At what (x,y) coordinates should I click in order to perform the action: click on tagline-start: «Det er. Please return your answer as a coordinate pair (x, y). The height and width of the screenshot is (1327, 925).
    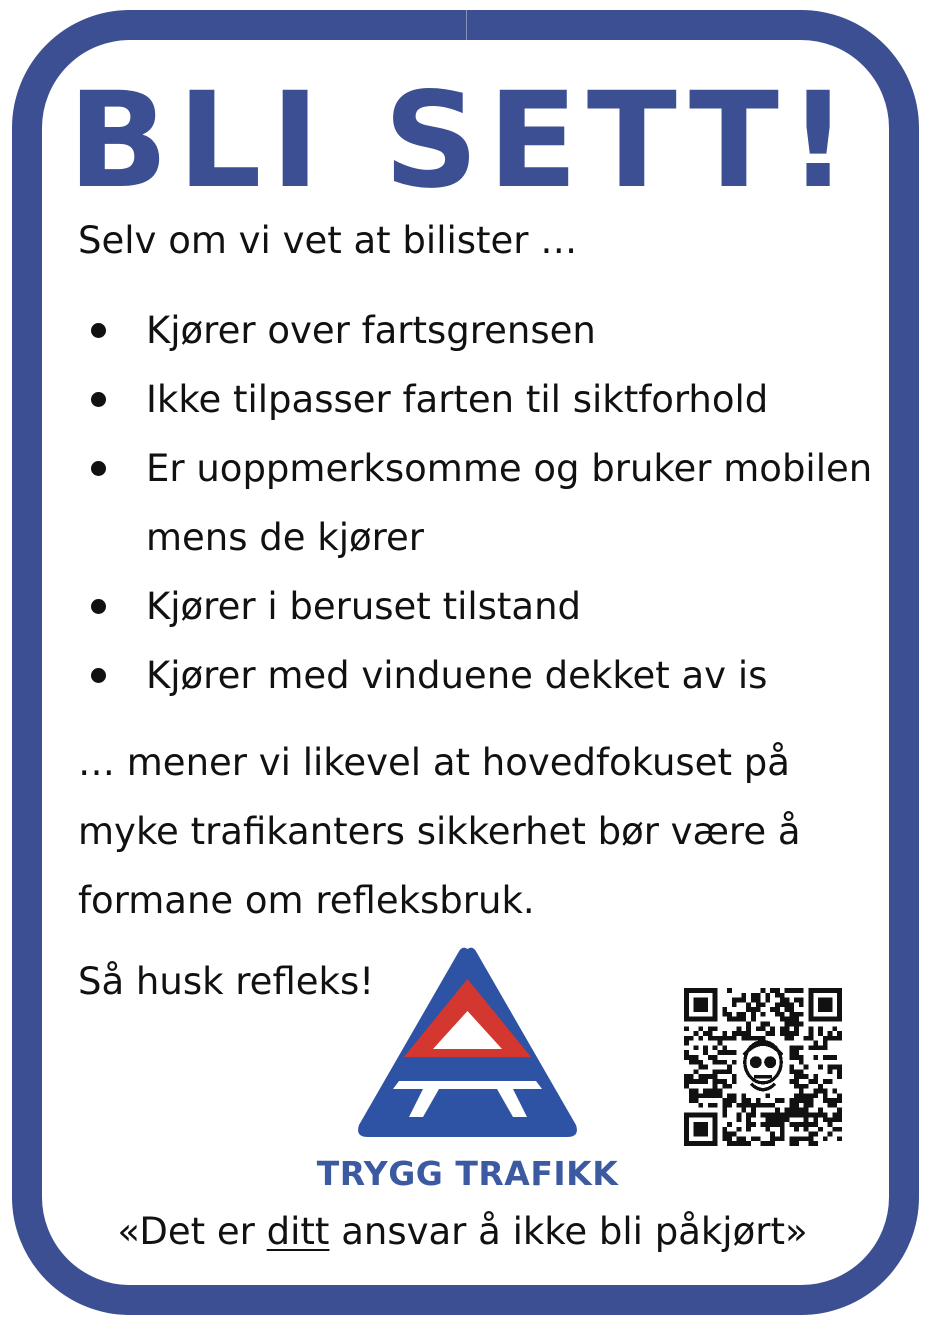
    Looking at the image, I should click on (192, 1231).